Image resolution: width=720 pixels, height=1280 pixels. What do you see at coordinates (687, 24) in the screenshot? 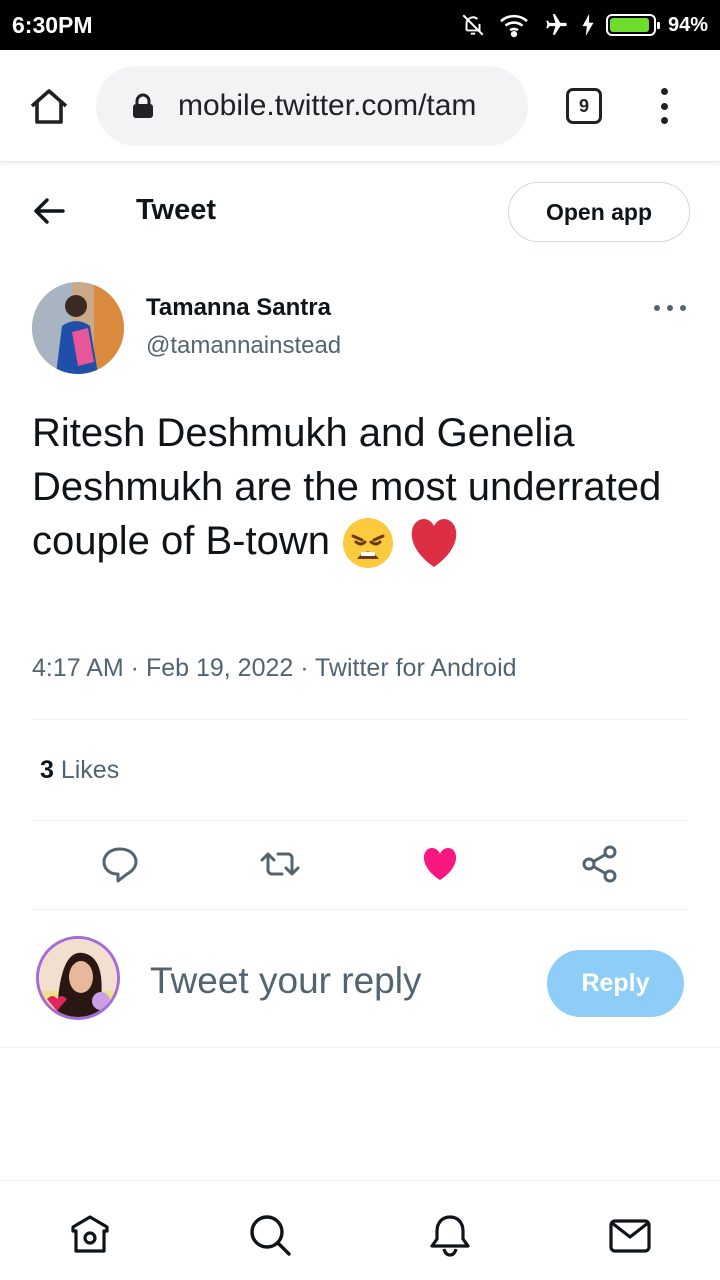
I see `battery-percent: 94%` at bounding box center [687, 24].